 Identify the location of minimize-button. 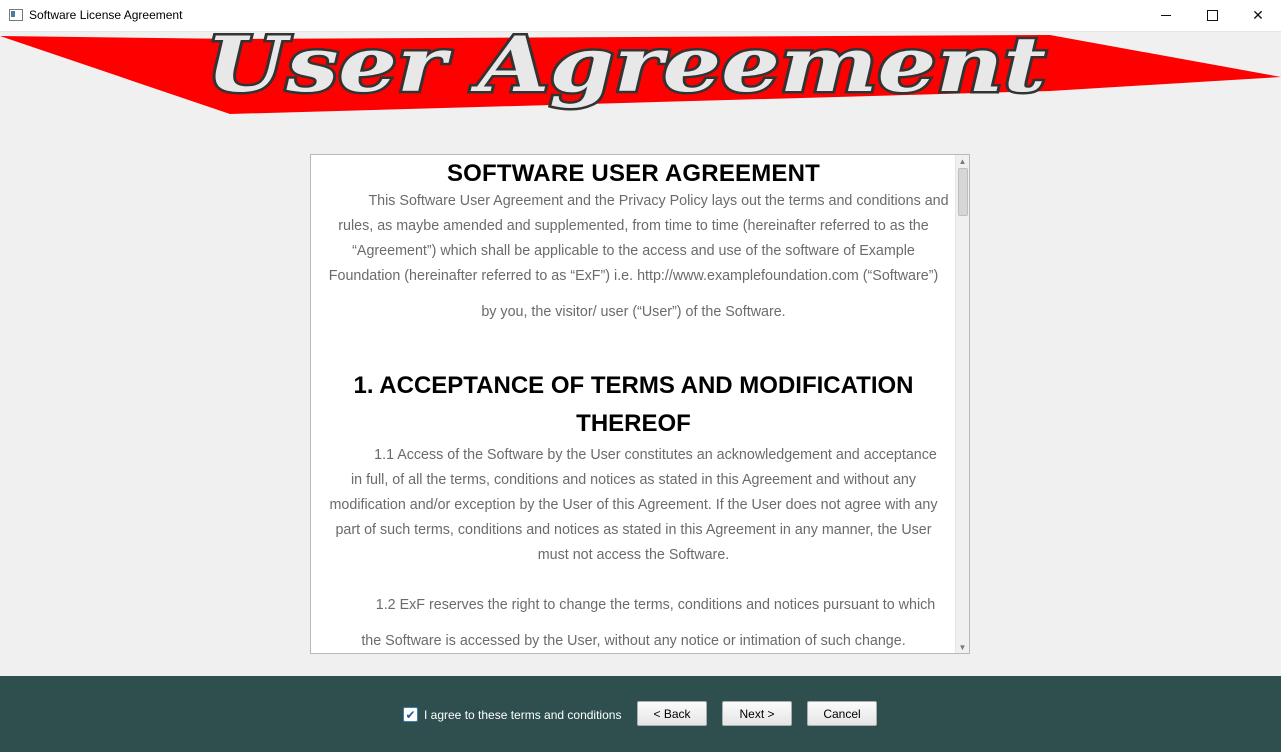
(1166, 15).